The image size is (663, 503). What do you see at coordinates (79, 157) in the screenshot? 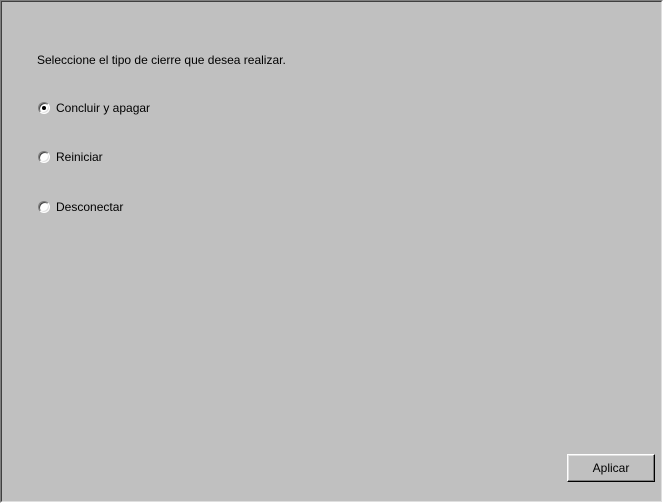
I see `option-restart-label: Reiniciar` at bounding box center [79, 157].